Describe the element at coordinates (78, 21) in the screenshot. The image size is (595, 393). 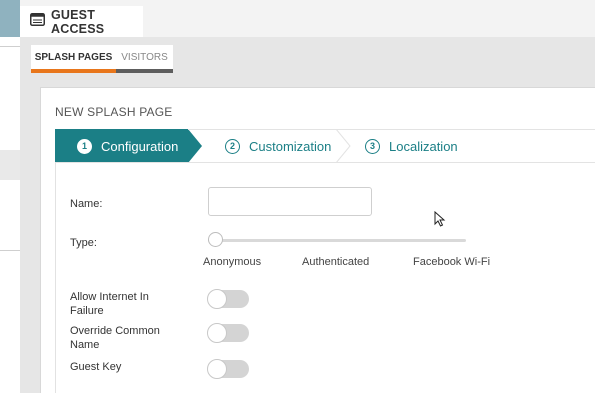
I see `page-title: GUEST ACCESS` at that location.